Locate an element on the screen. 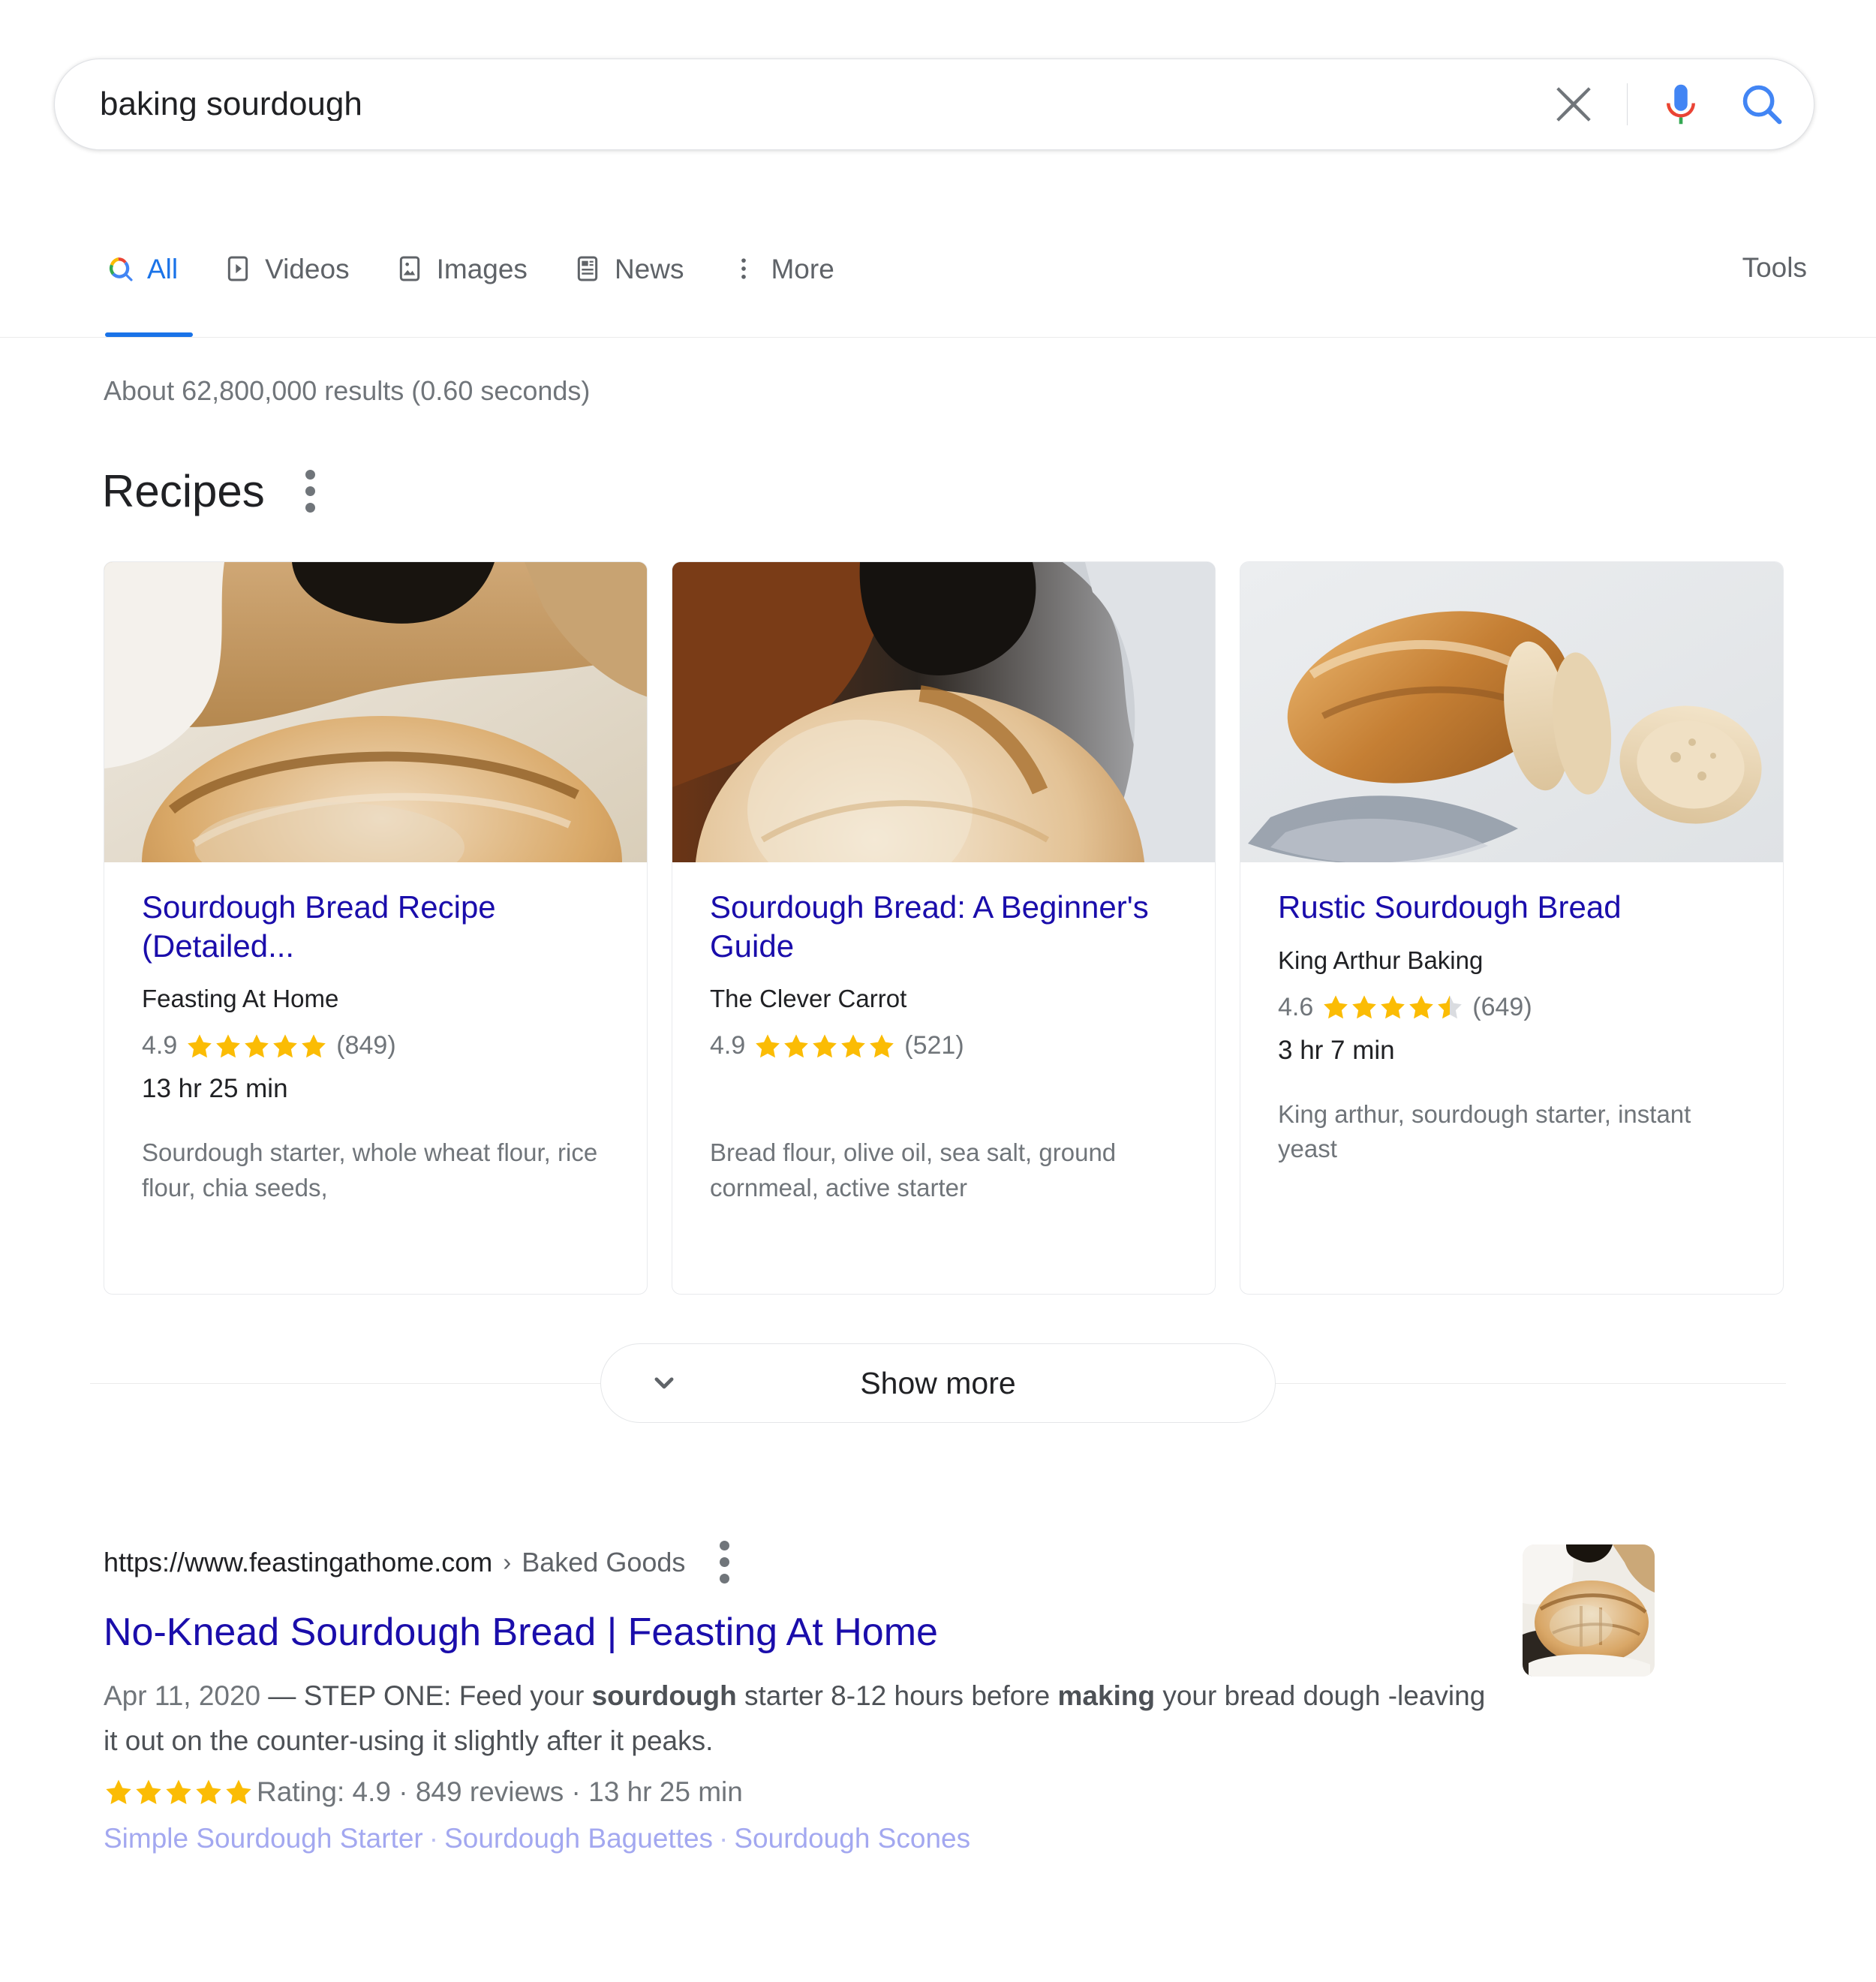  result-stats: About 62,800,000 results (0.60 seconds) is located at coordinates (347, 391).